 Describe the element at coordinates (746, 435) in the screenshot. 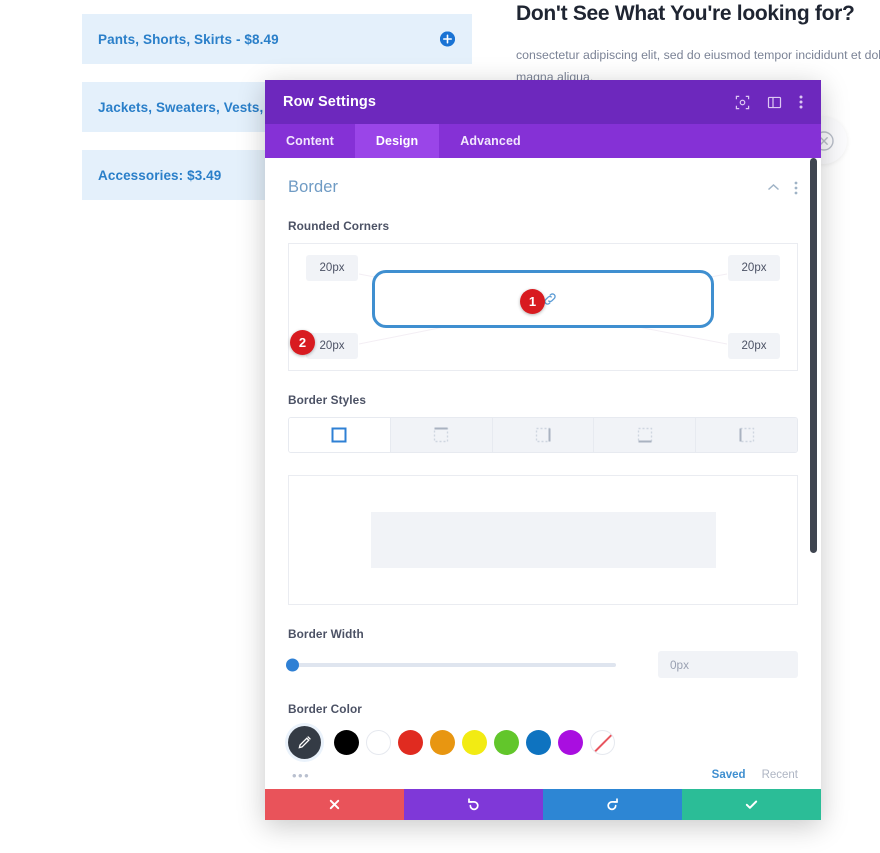

I see `border-style-left-side` at that location.